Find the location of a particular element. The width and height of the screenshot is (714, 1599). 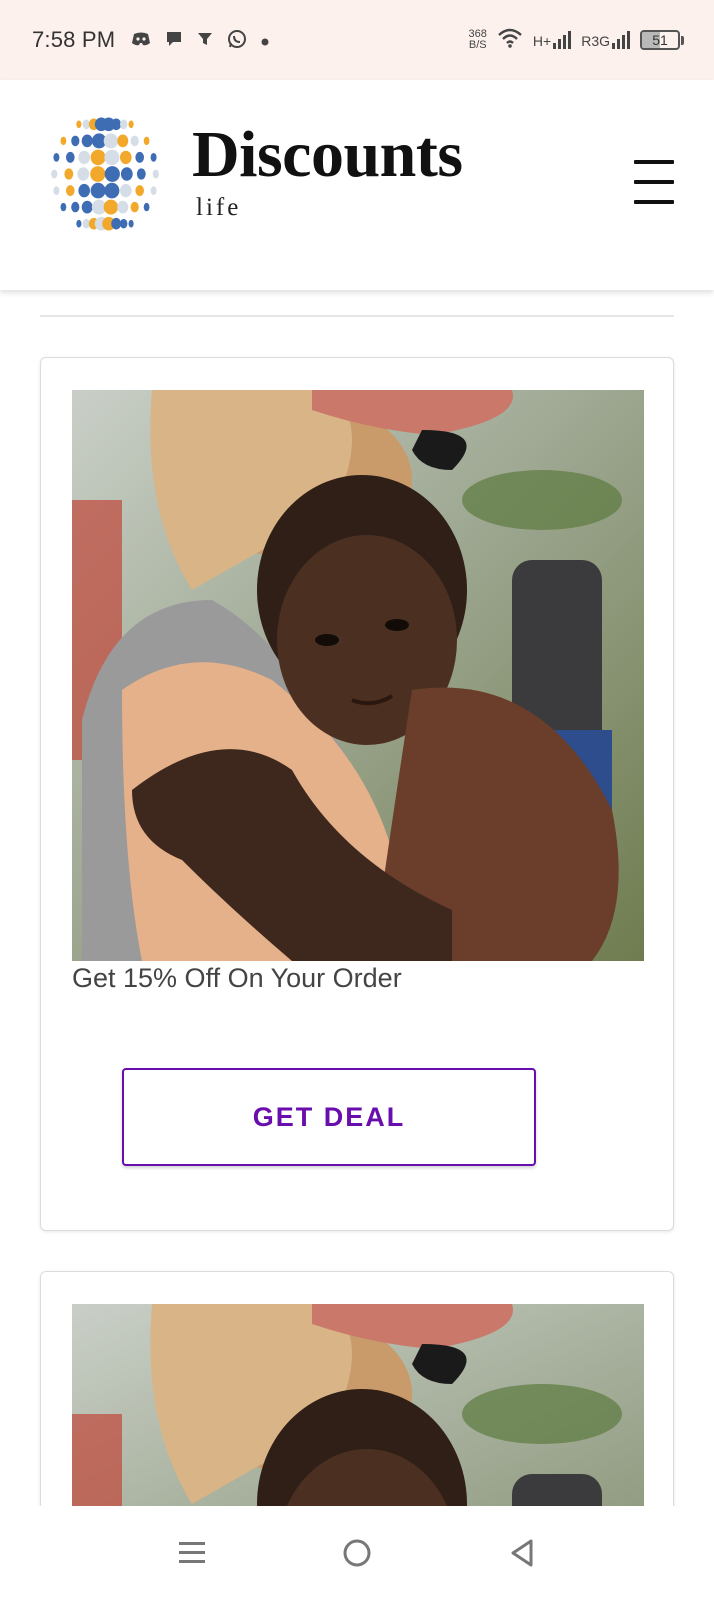

net-speed: 368 B/S is located at coordinates (478, 40).